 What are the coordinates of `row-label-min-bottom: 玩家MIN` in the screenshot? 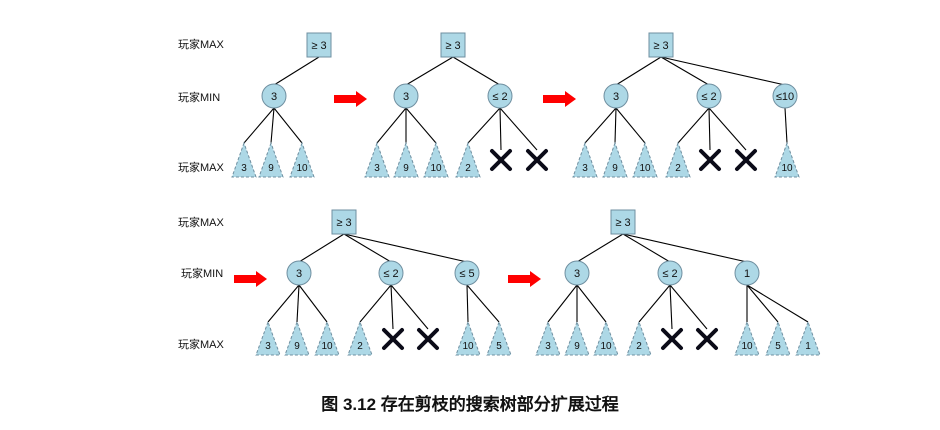 It's located at (202, 273).